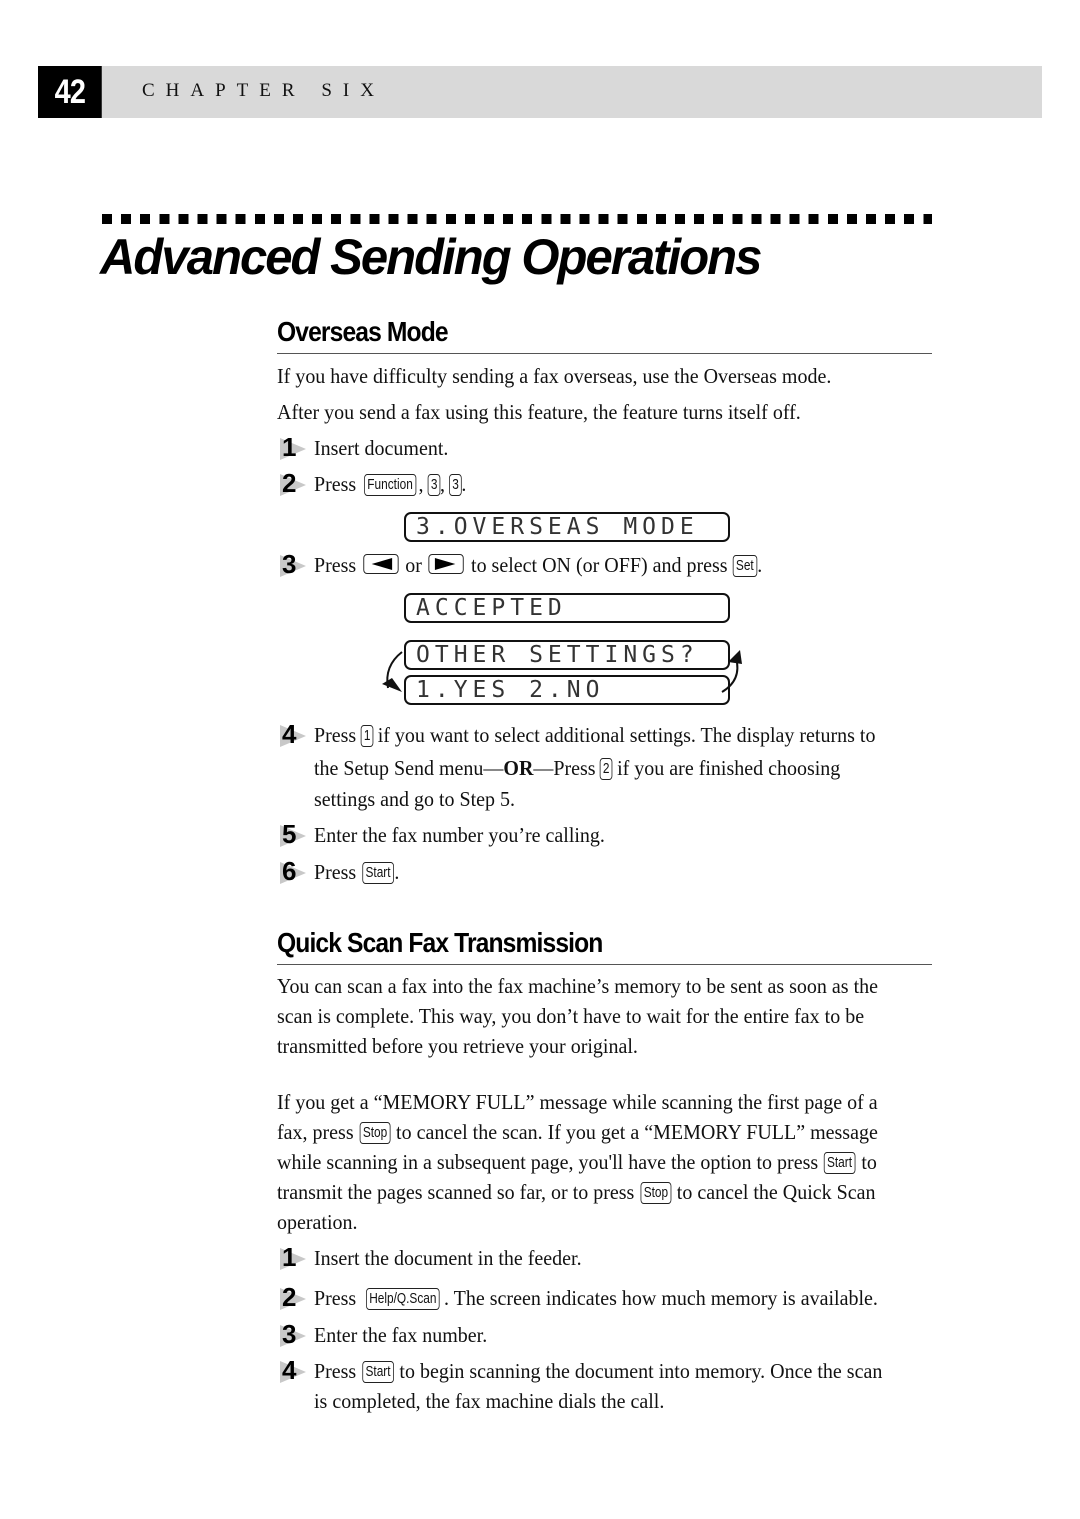 The image size is (1080, 1519). I want to click on step-text: Enter the fax number you’re calling., so click(459, 835).